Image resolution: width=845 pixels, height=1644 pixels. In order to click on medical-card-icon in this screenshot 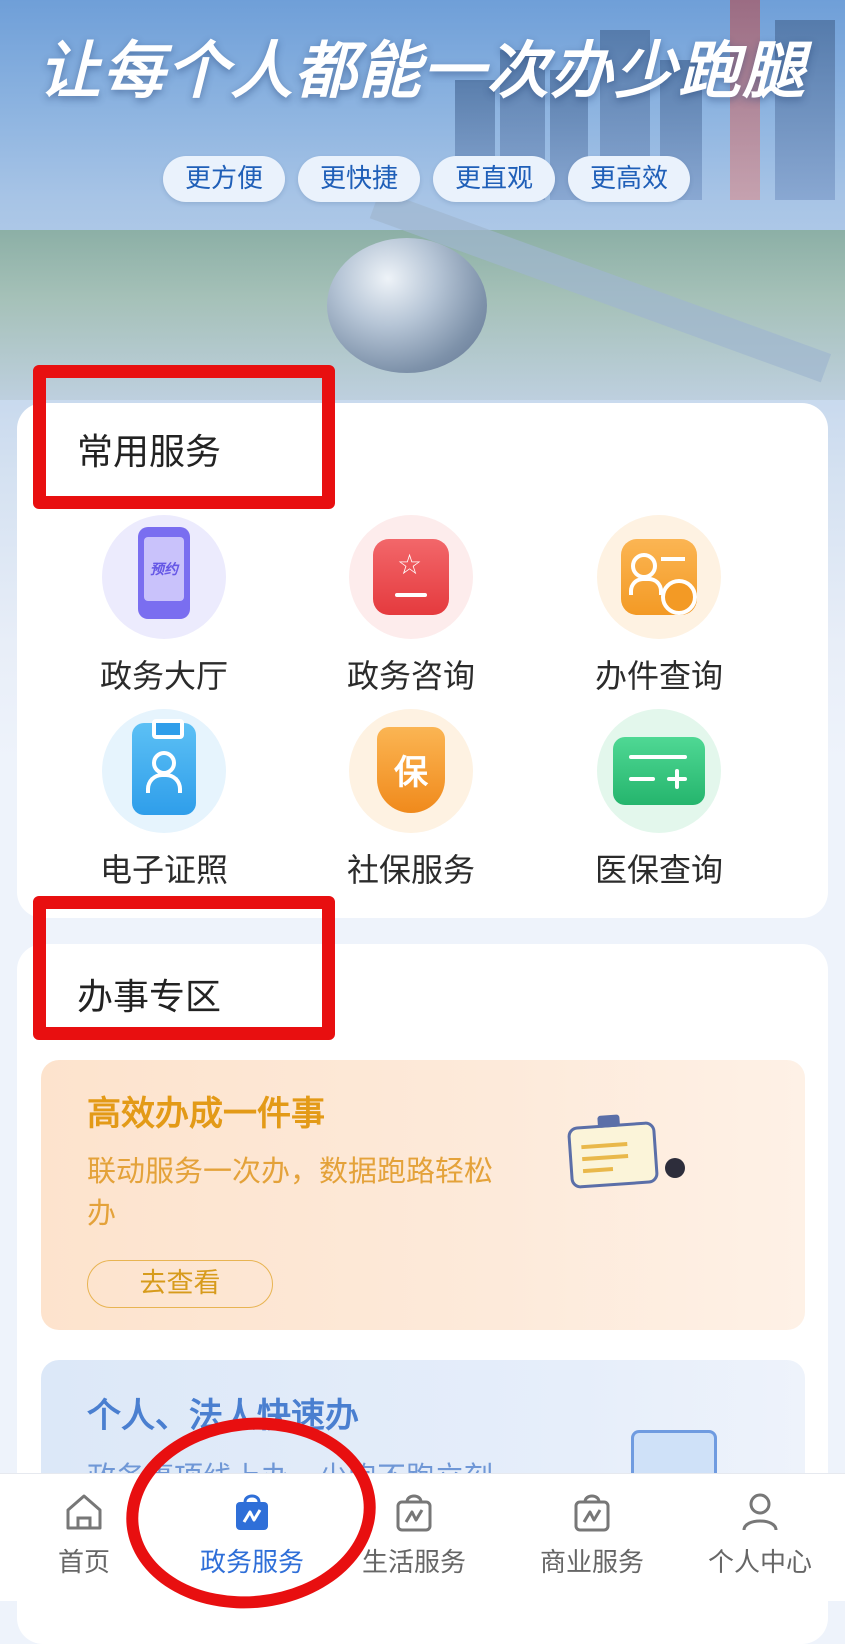, I will do `click(659, 771)`.